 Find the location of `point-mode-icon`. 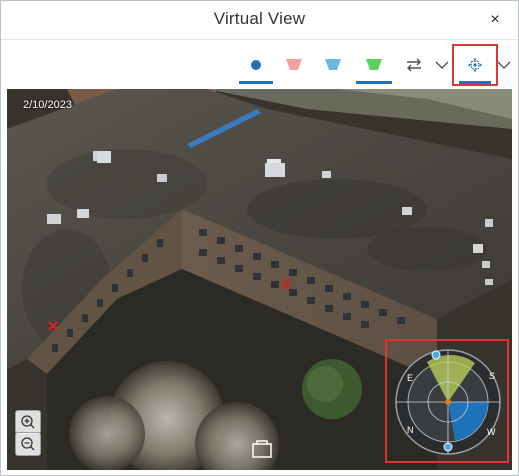

point-mode-icon is located at coordinates (256, 65).